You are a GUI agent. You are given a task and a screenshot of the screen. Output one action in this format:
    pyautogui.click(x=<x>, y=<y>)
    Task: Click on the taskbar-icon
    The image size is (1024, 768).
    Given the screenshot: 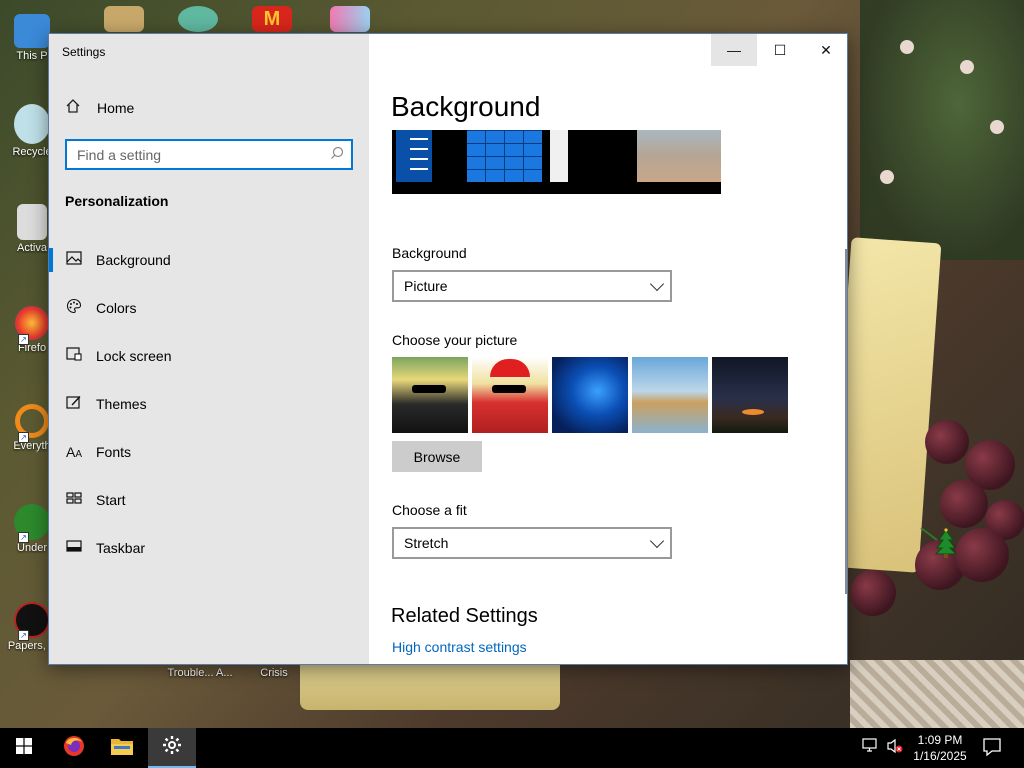 What is the action you would take?
    pyautogui.click(x=74, y=548)
    